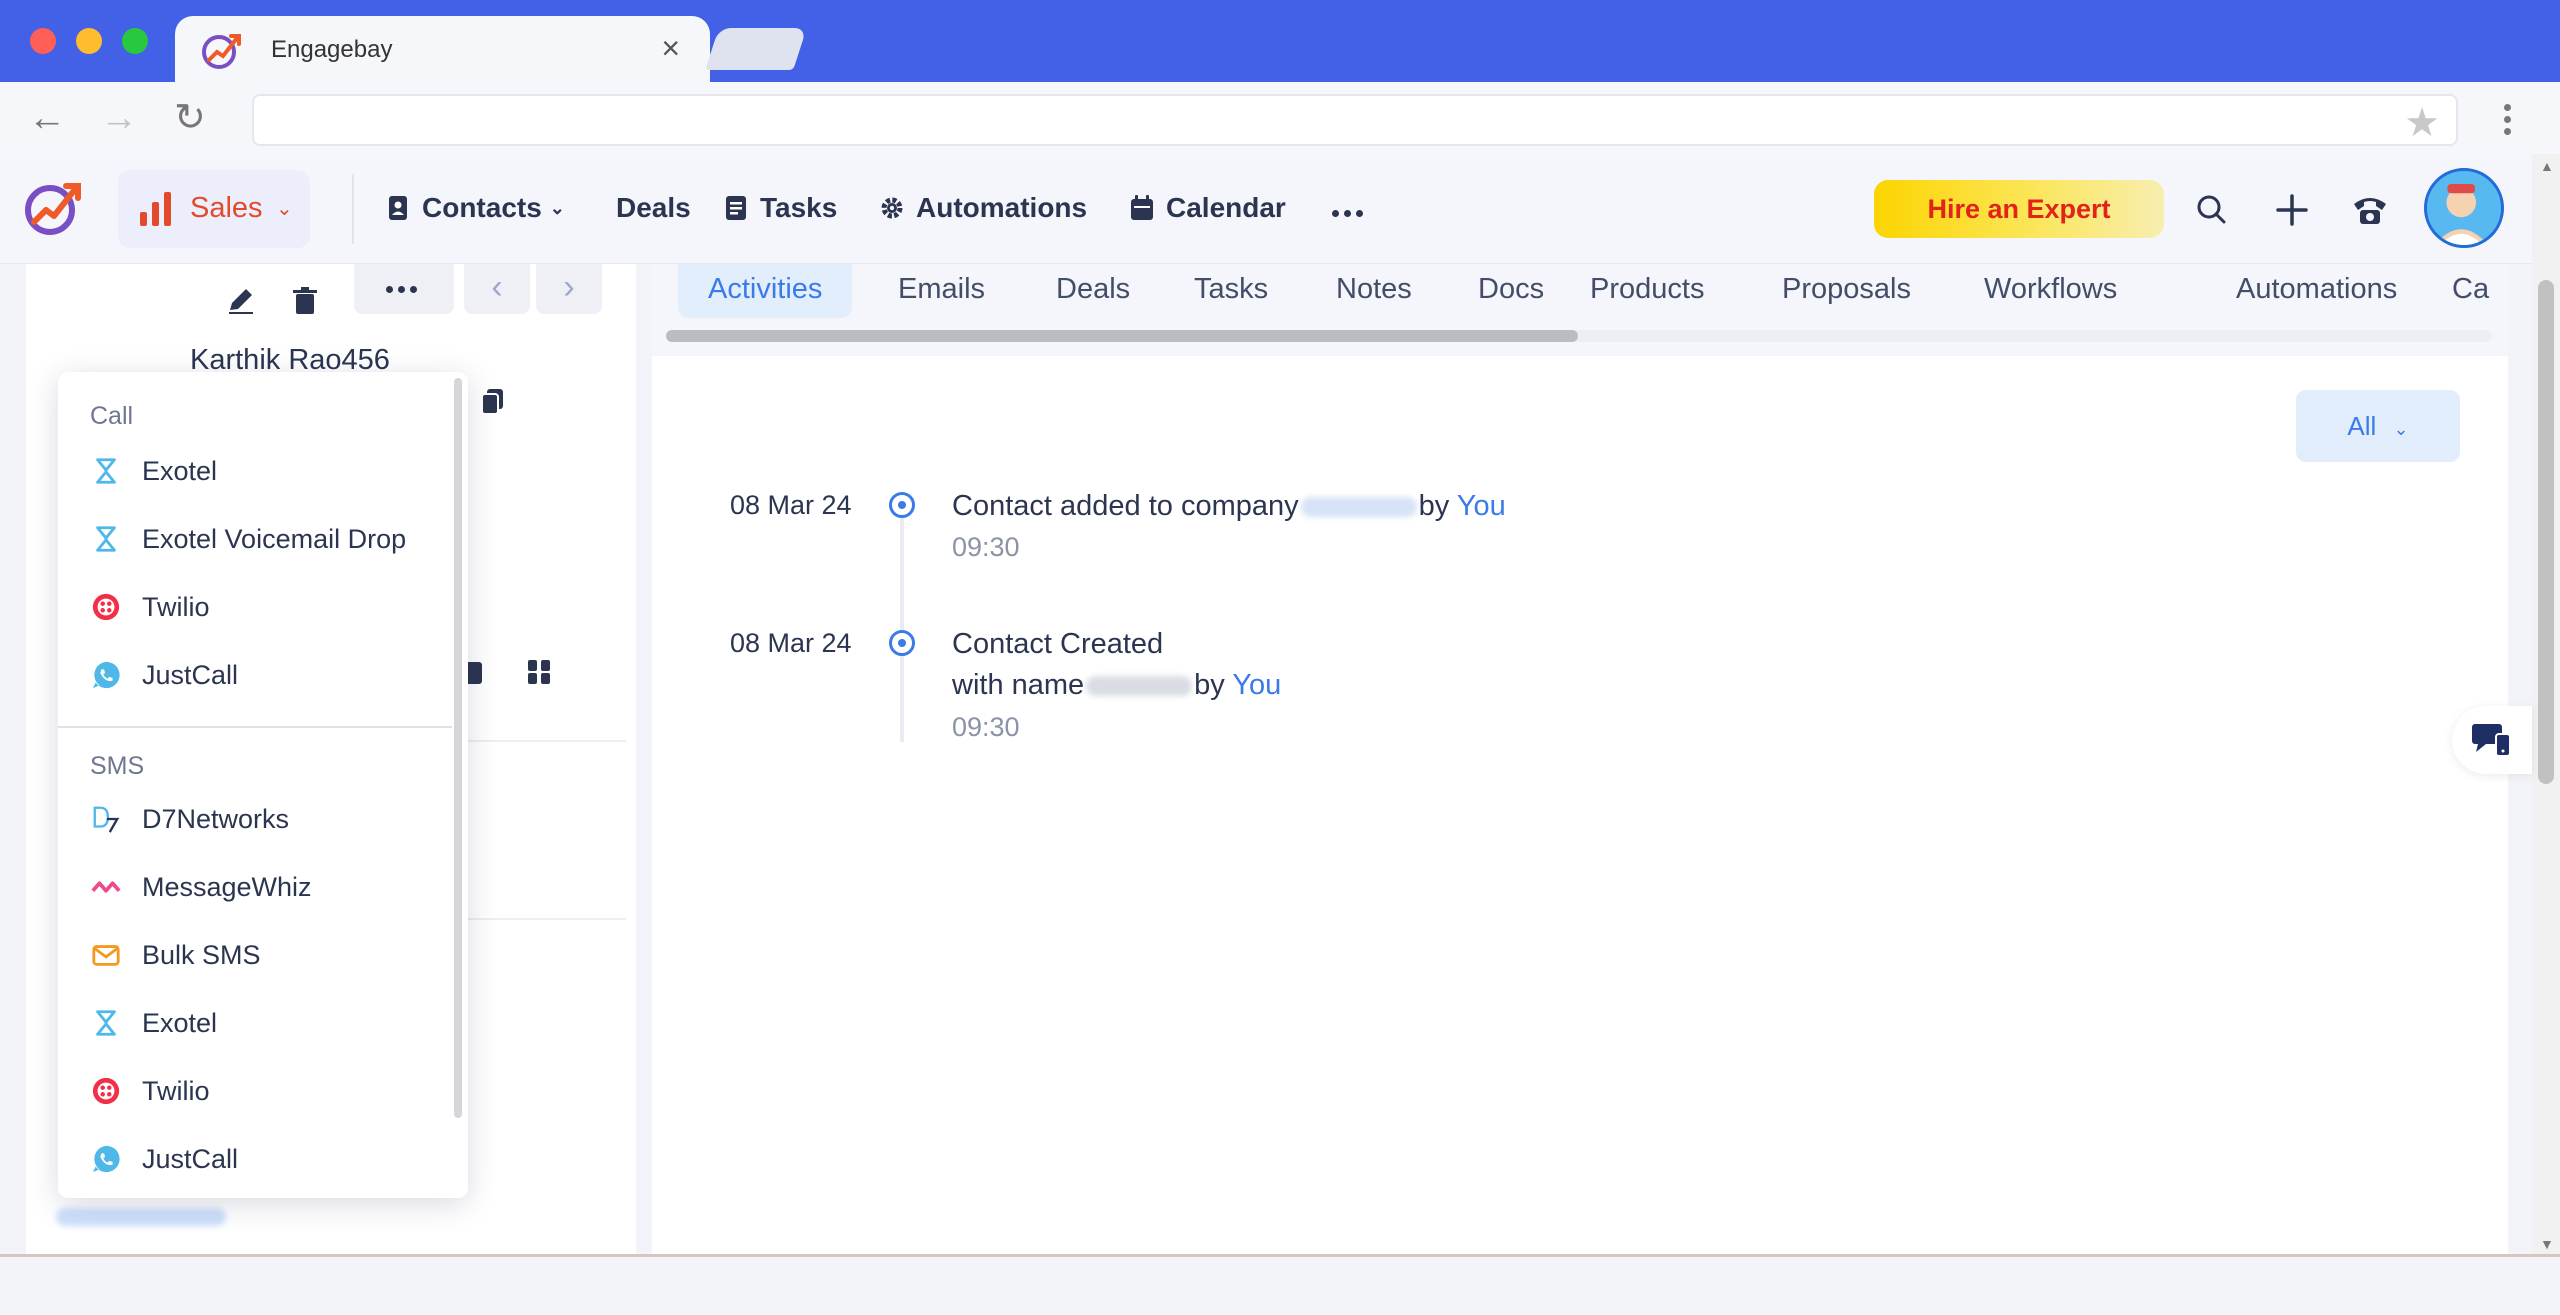 The image size is (2560, 1315). I want to click on edit-pencil-icon, so click(241, 301).